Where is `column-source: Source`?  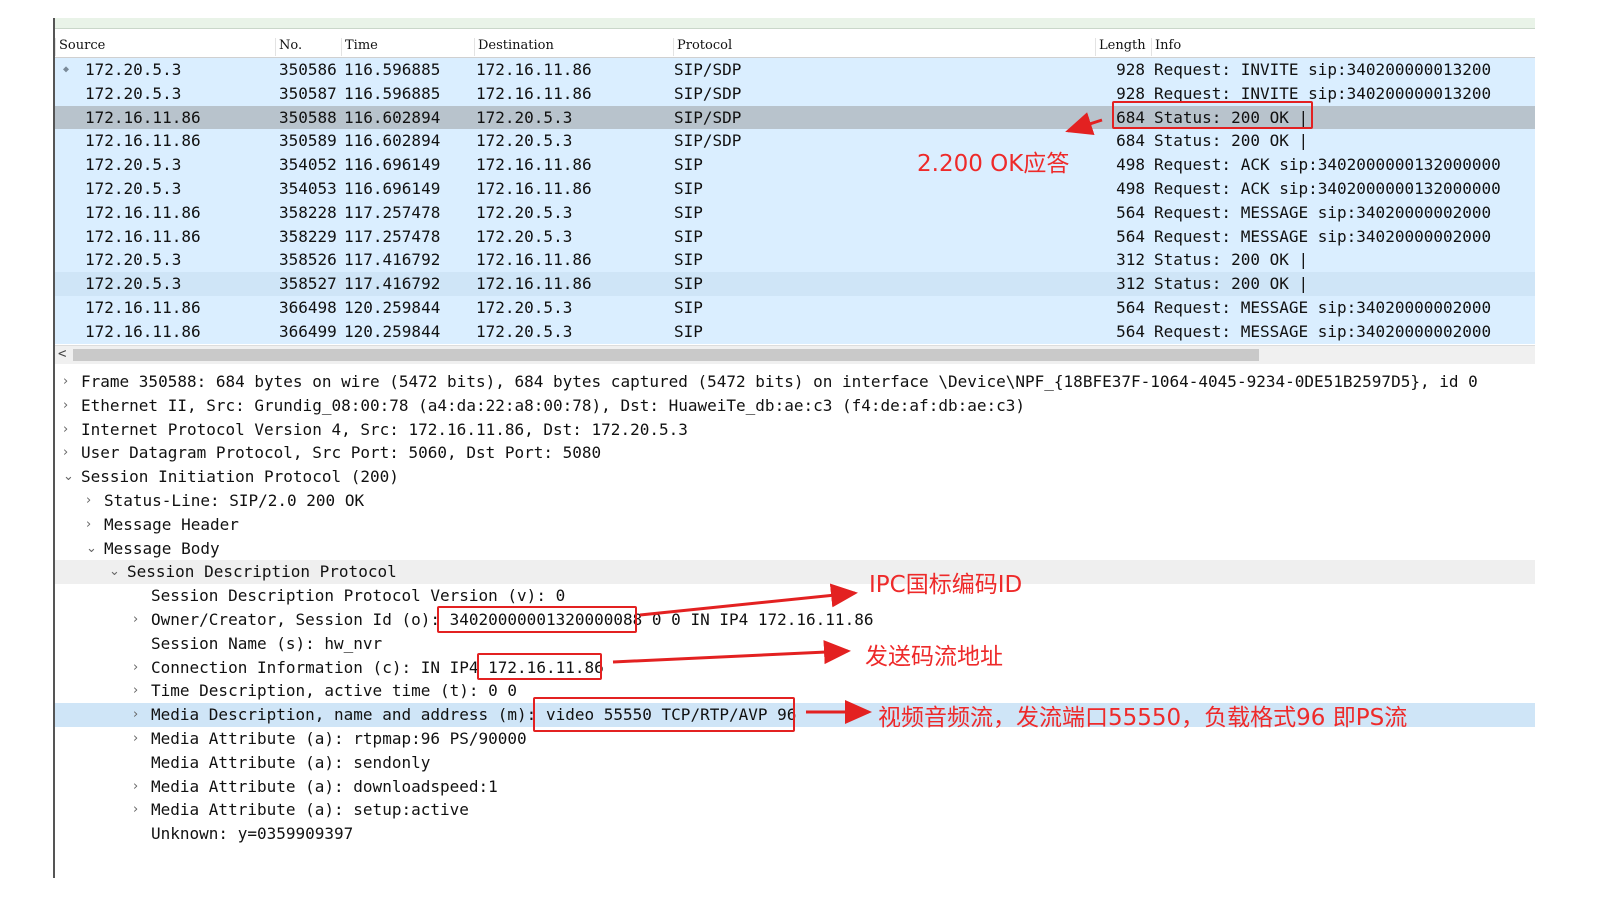
column-source: Source is located at coordinates (167, 47).